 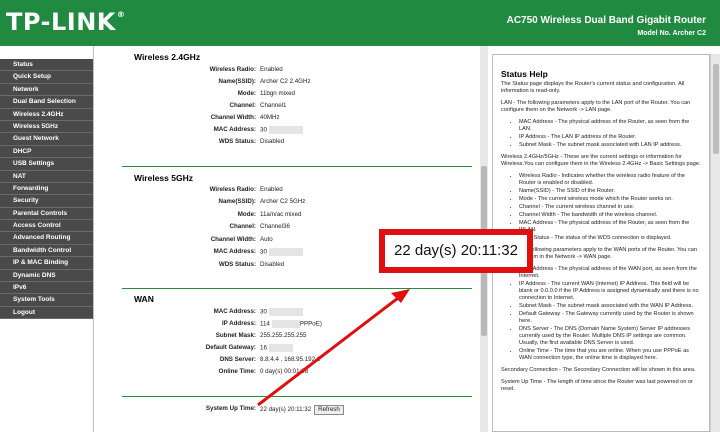 I want to click on row-value: Channel1, so click(x=273, y=105).